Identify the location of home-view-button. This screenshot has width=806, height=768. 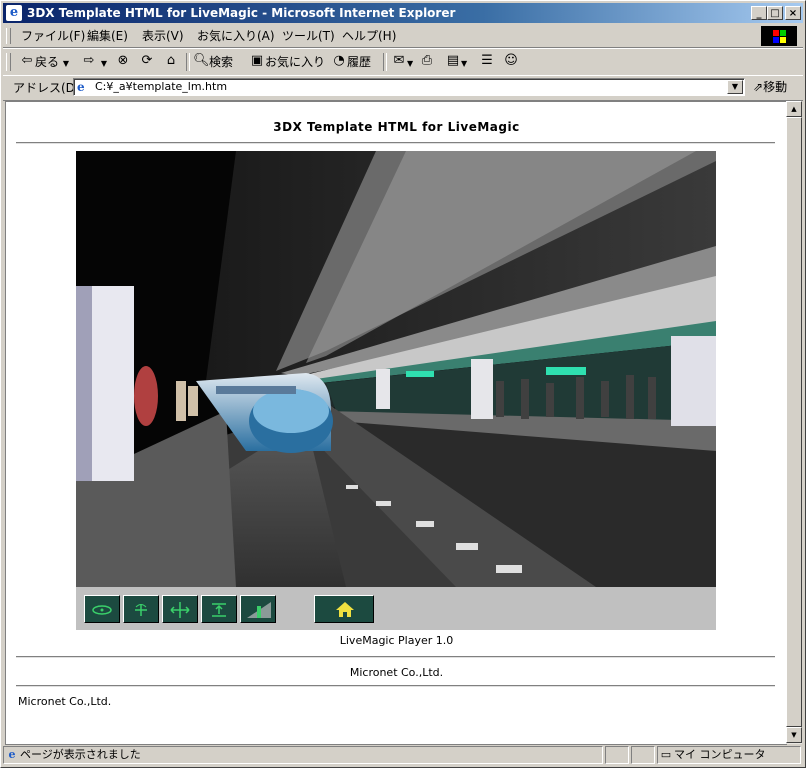
(344, 609).